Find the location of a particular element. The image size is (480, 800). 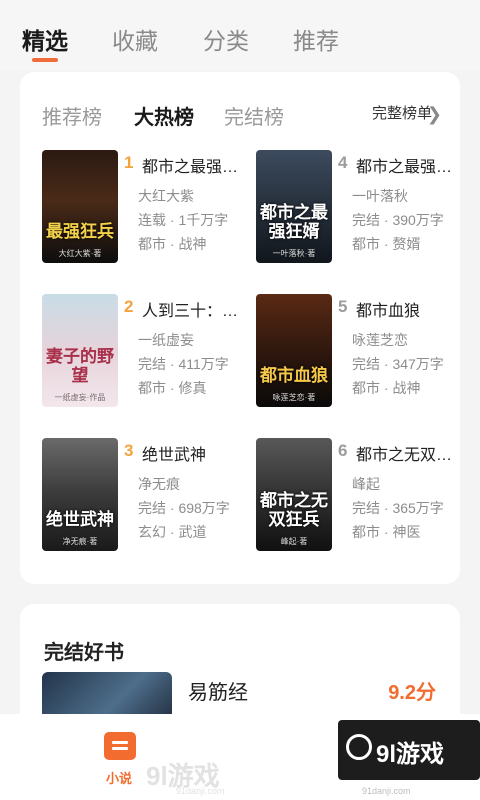

book-tags: 玄幻 · 武道 is located at coordinates (172, 532).